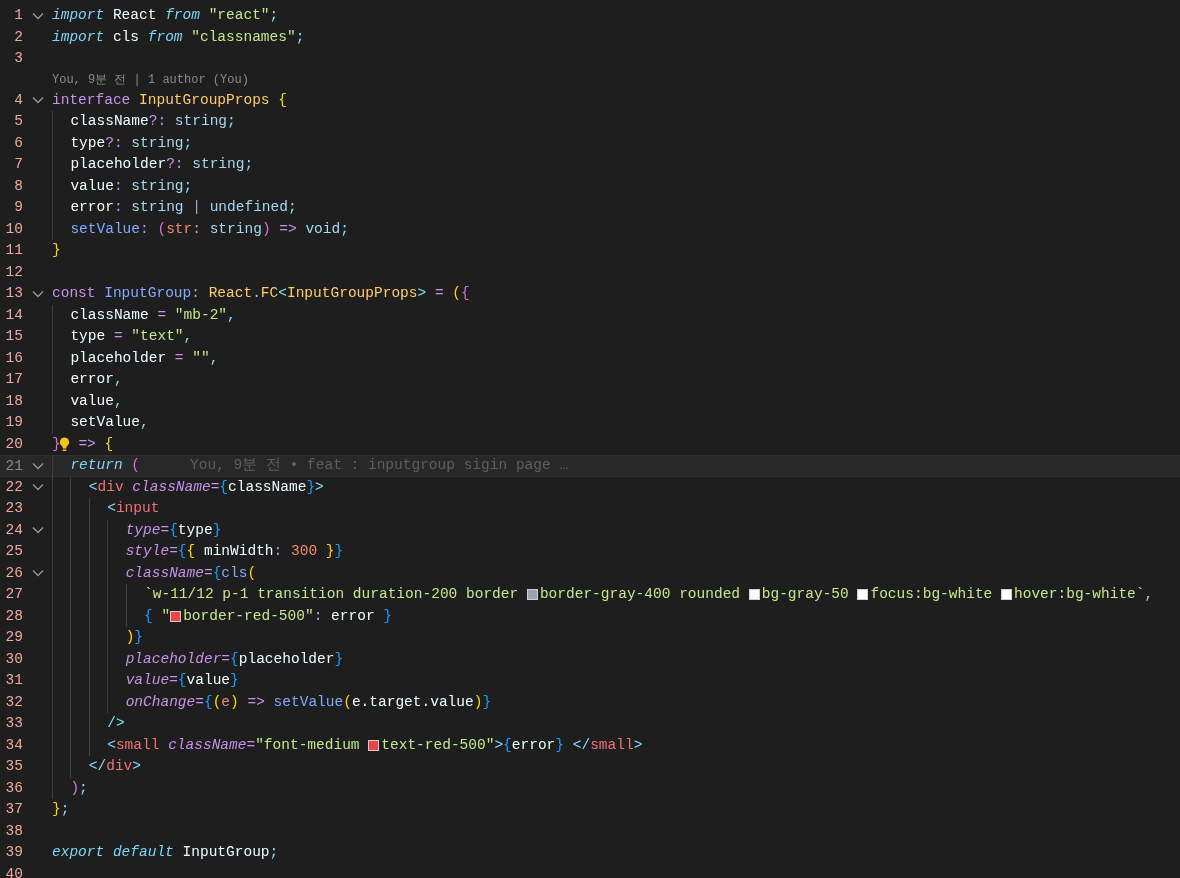 The width and height of the screenshot is (1180, 878). What do you see at coordinates (13, 358) in the screenshot?
I see `line-number: 16` at bounding box center [13, 358].